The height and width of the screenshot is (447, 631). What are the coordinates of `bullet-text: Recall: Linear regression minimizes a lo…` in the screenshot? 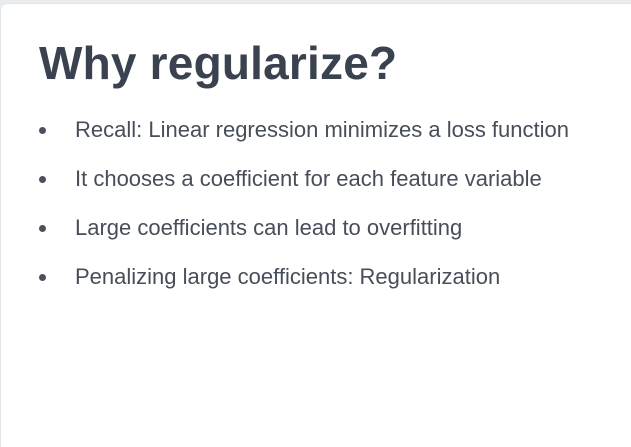 It's located at (322, 129).